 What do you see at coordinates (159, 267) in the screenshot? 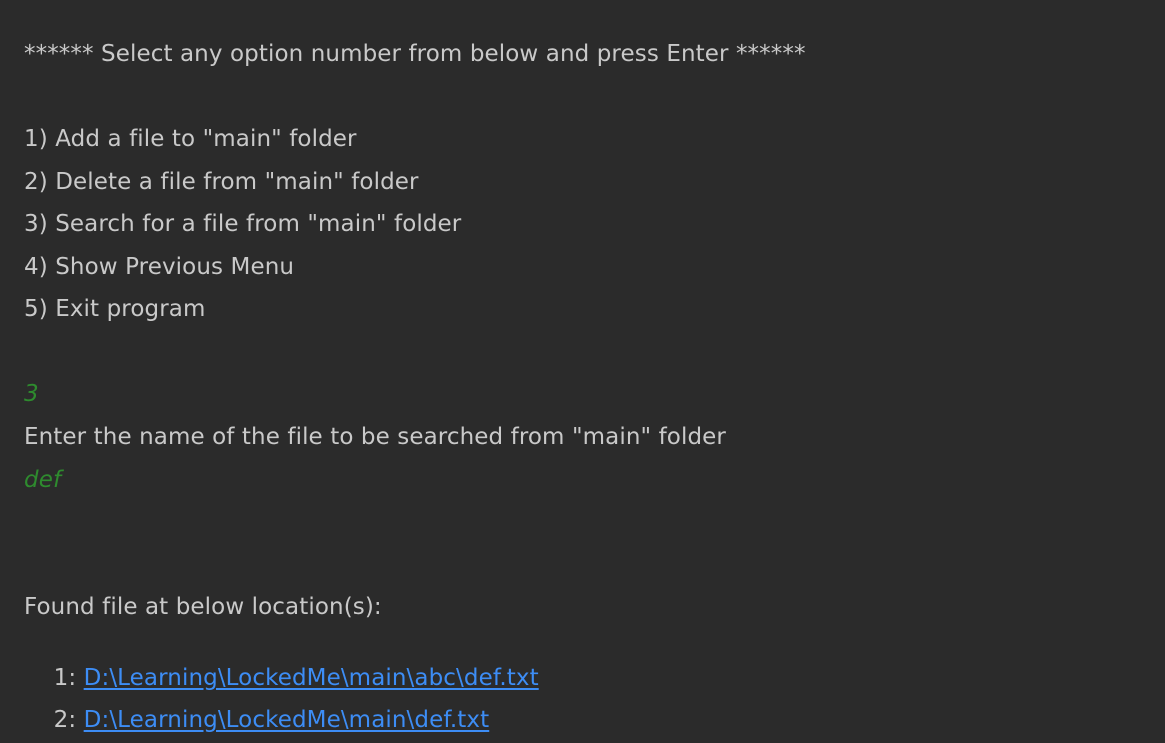
I see `menu-option-previous-menu: 4) Show Previous Menu` at bounding box center [159, 267].